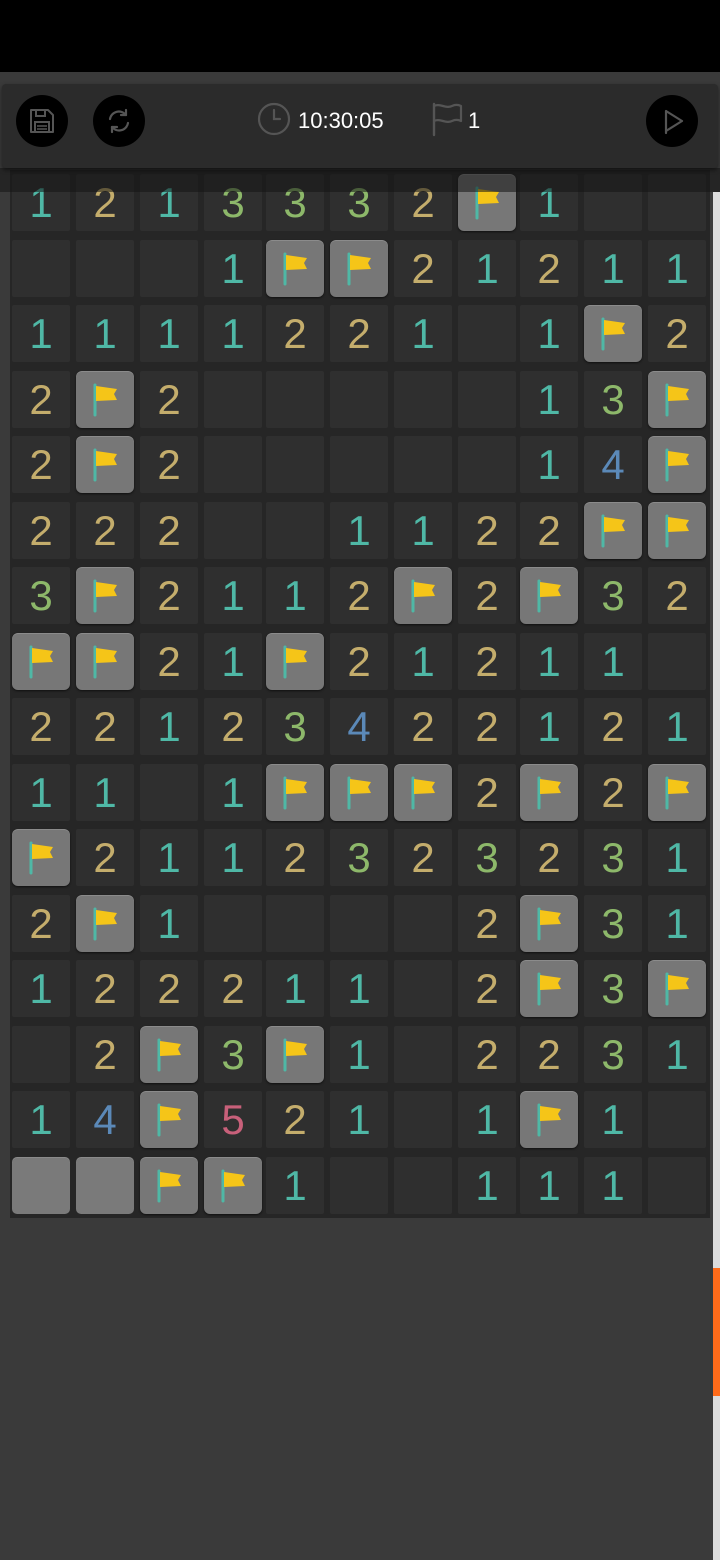 The width and height of the screenshot is (720, 1560). What do you see at coordinates (716, 1332) in the screenshot?
I see `scrollbar-thumb` at bounding box center [716, 1332].